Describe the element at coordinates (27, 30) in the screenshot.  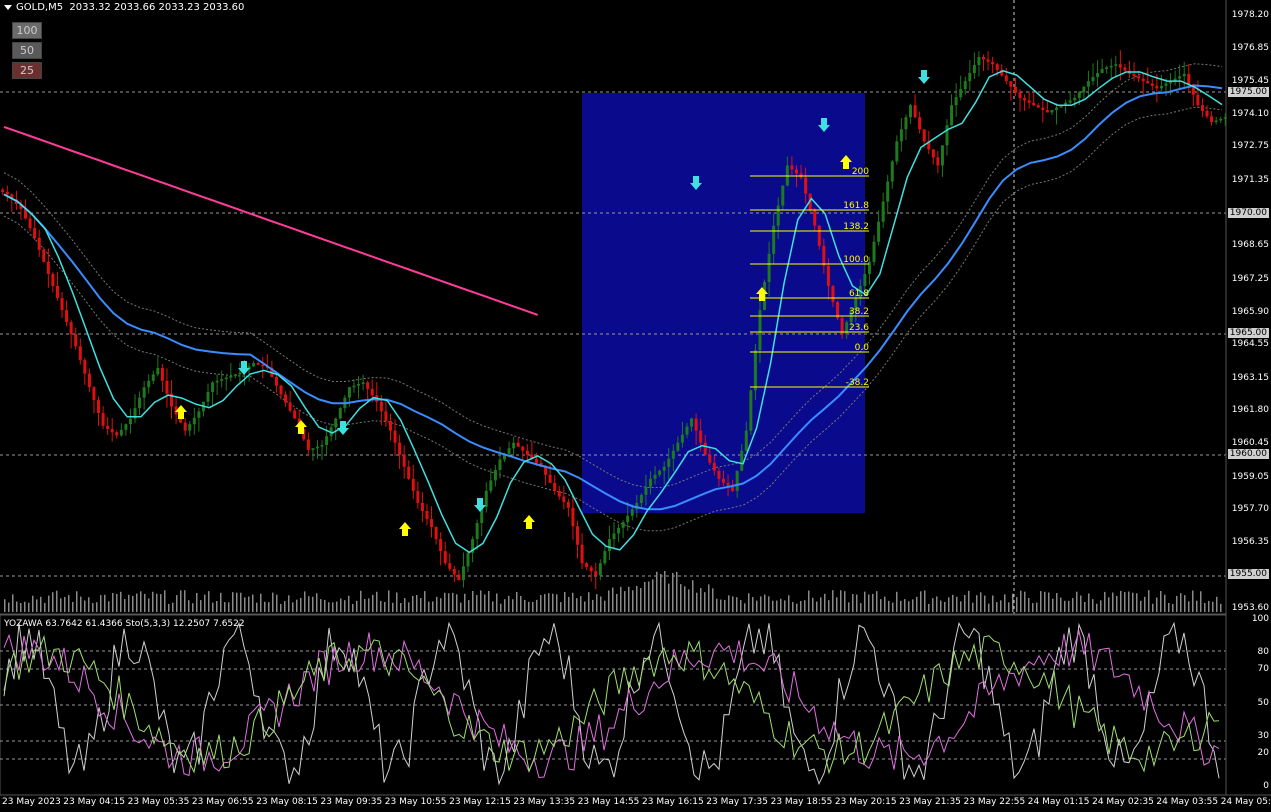
I see `zoom-100-button: 100` at that location.